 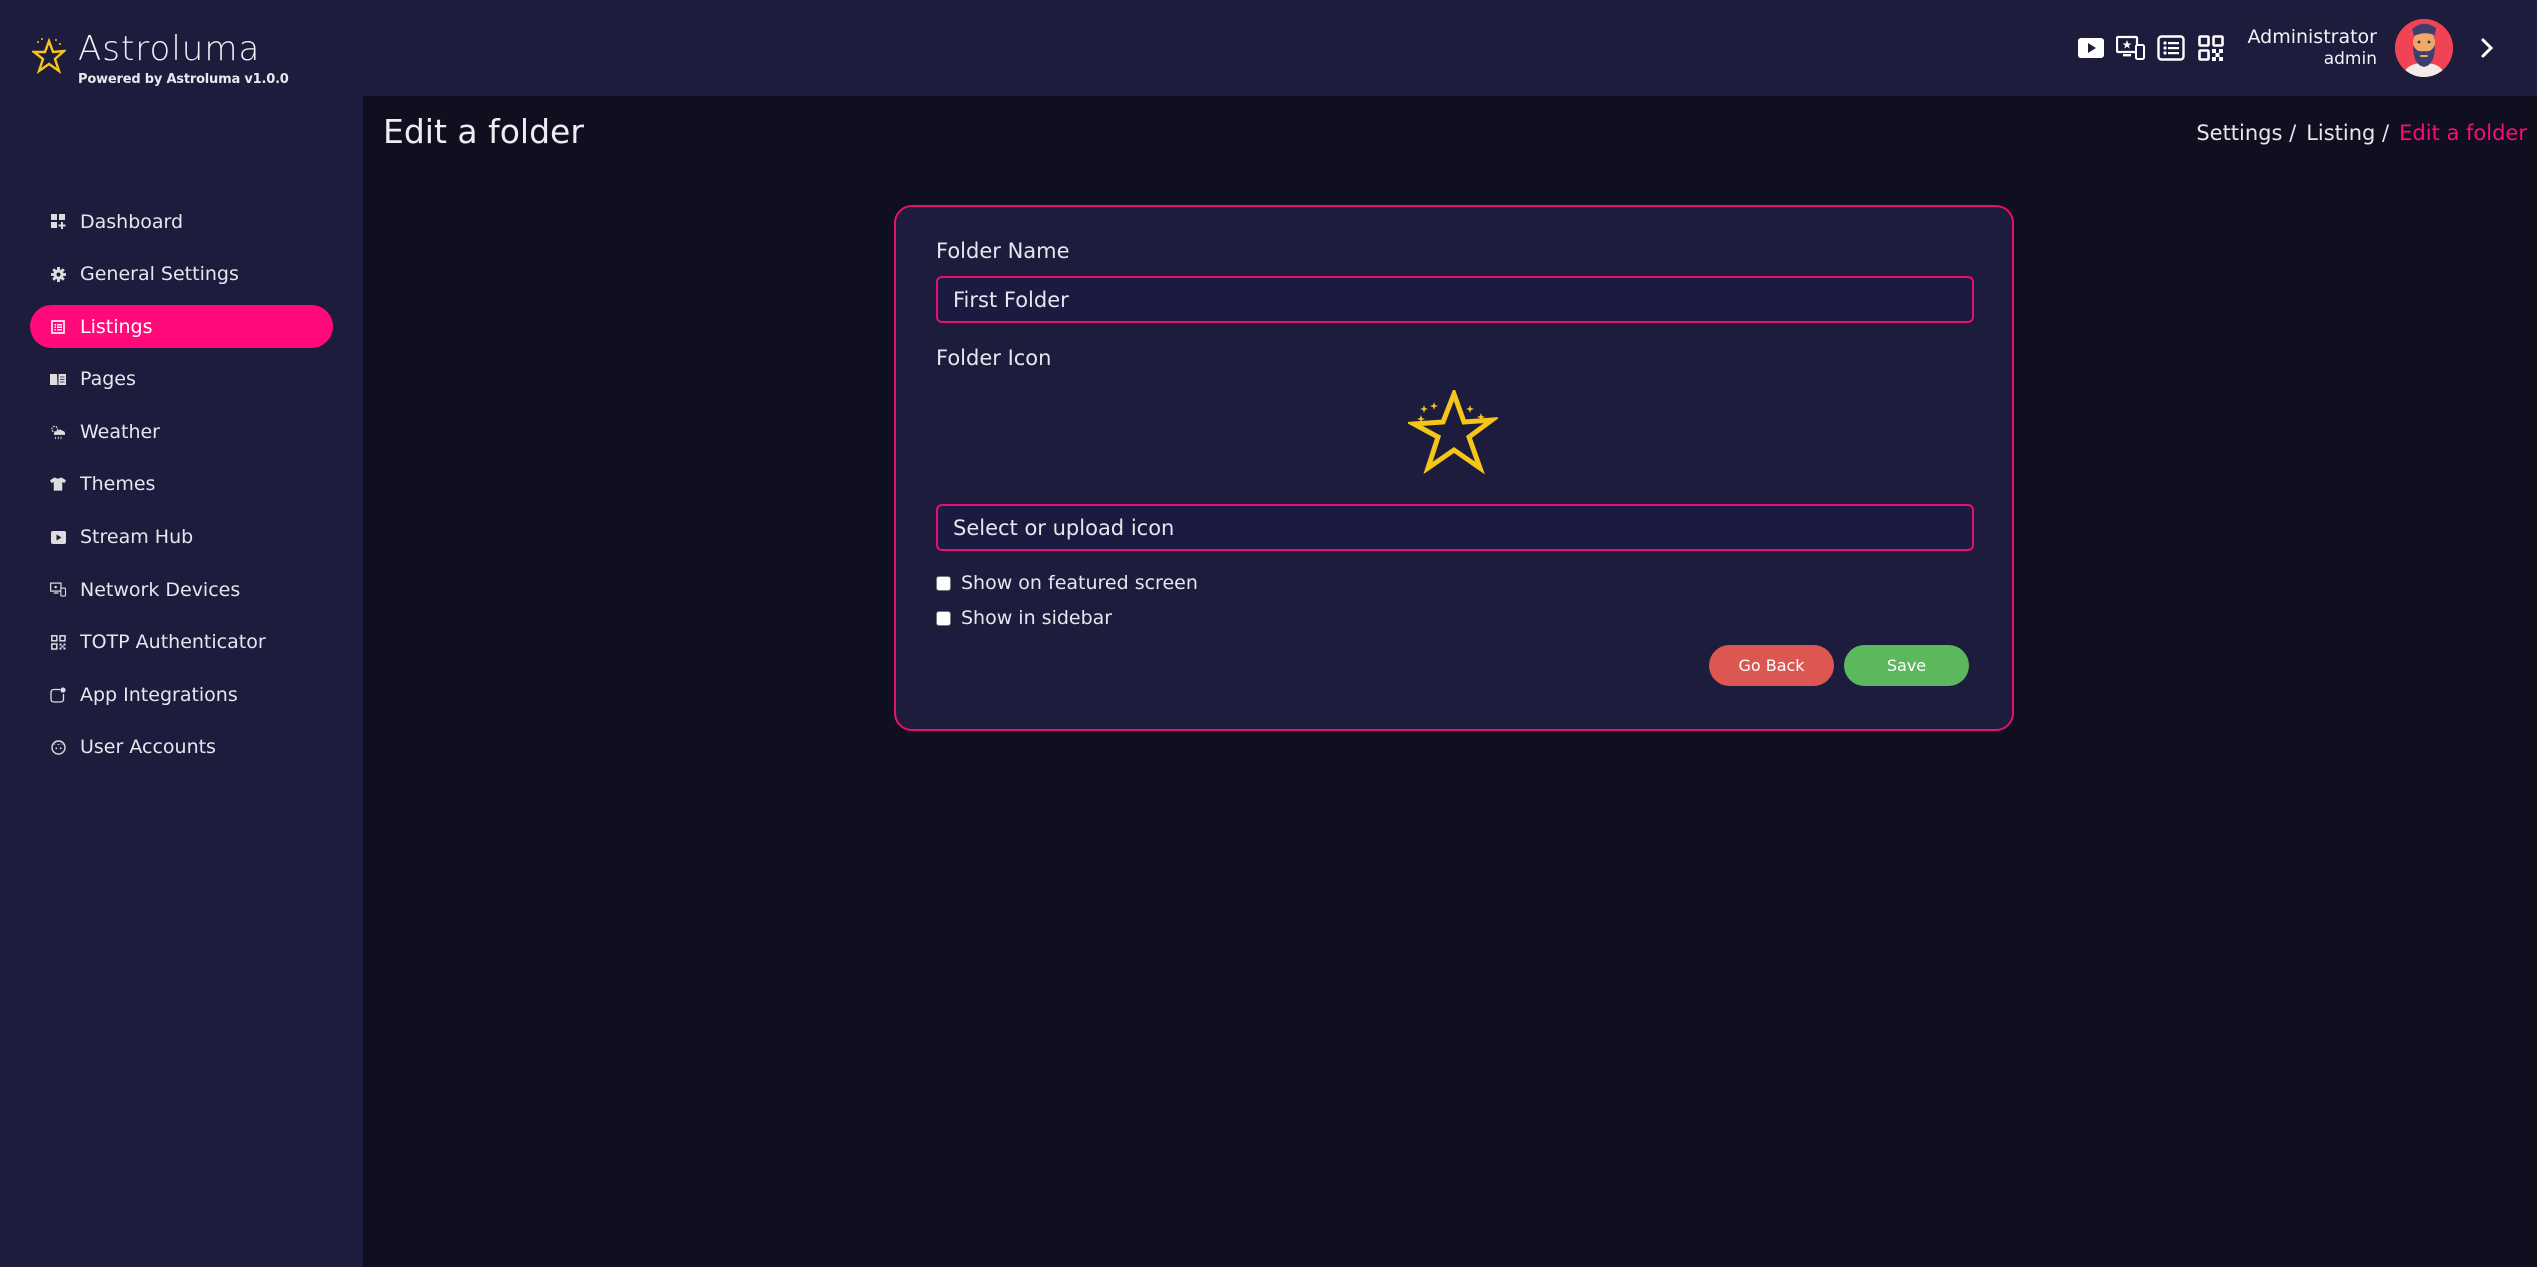 I want to click on gear-icon, so click(x=58, y=274).